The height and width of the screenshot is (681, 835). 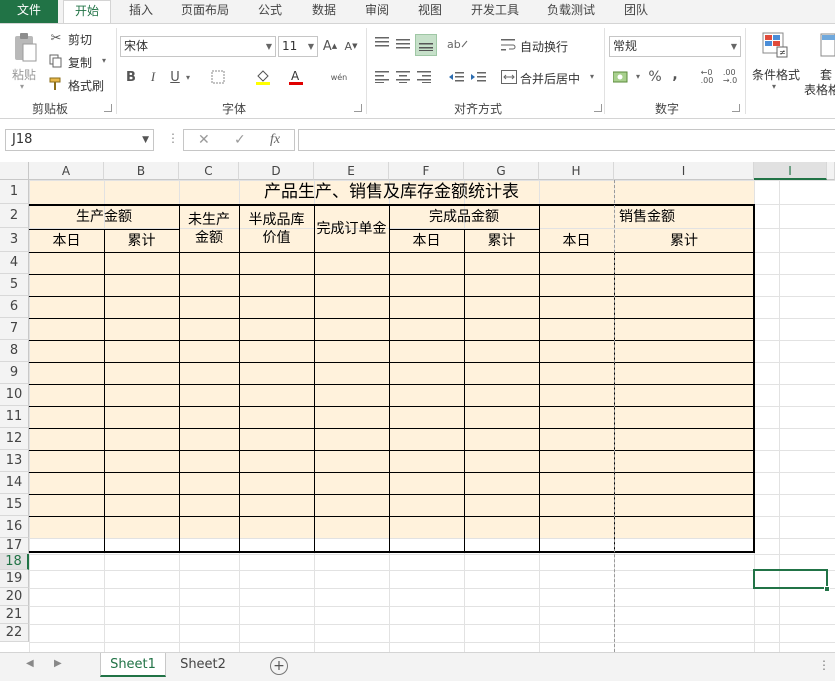 What do you see at coordinates (14, 562) in the screenshot?
I see `row-header-18: 18` at bounding box center [14, 562].